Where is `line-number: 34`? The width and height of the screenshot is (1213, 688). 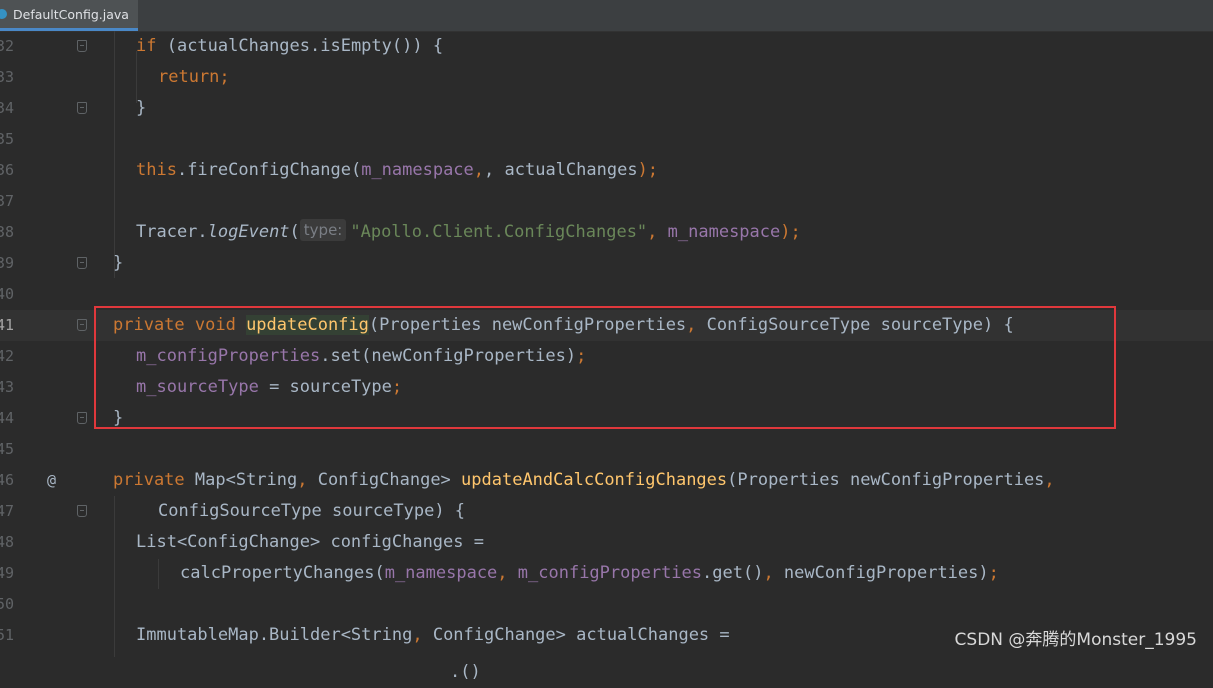
line-number: 34 is located at coordinates (7, 108).